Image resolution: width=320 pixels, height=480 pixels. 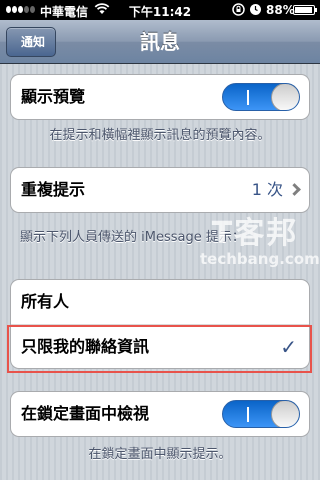 What do you see at coordinates (255, 233) in the screenshot?
I see `watermark-logo: T客邦` at bounding box center [255, 233].